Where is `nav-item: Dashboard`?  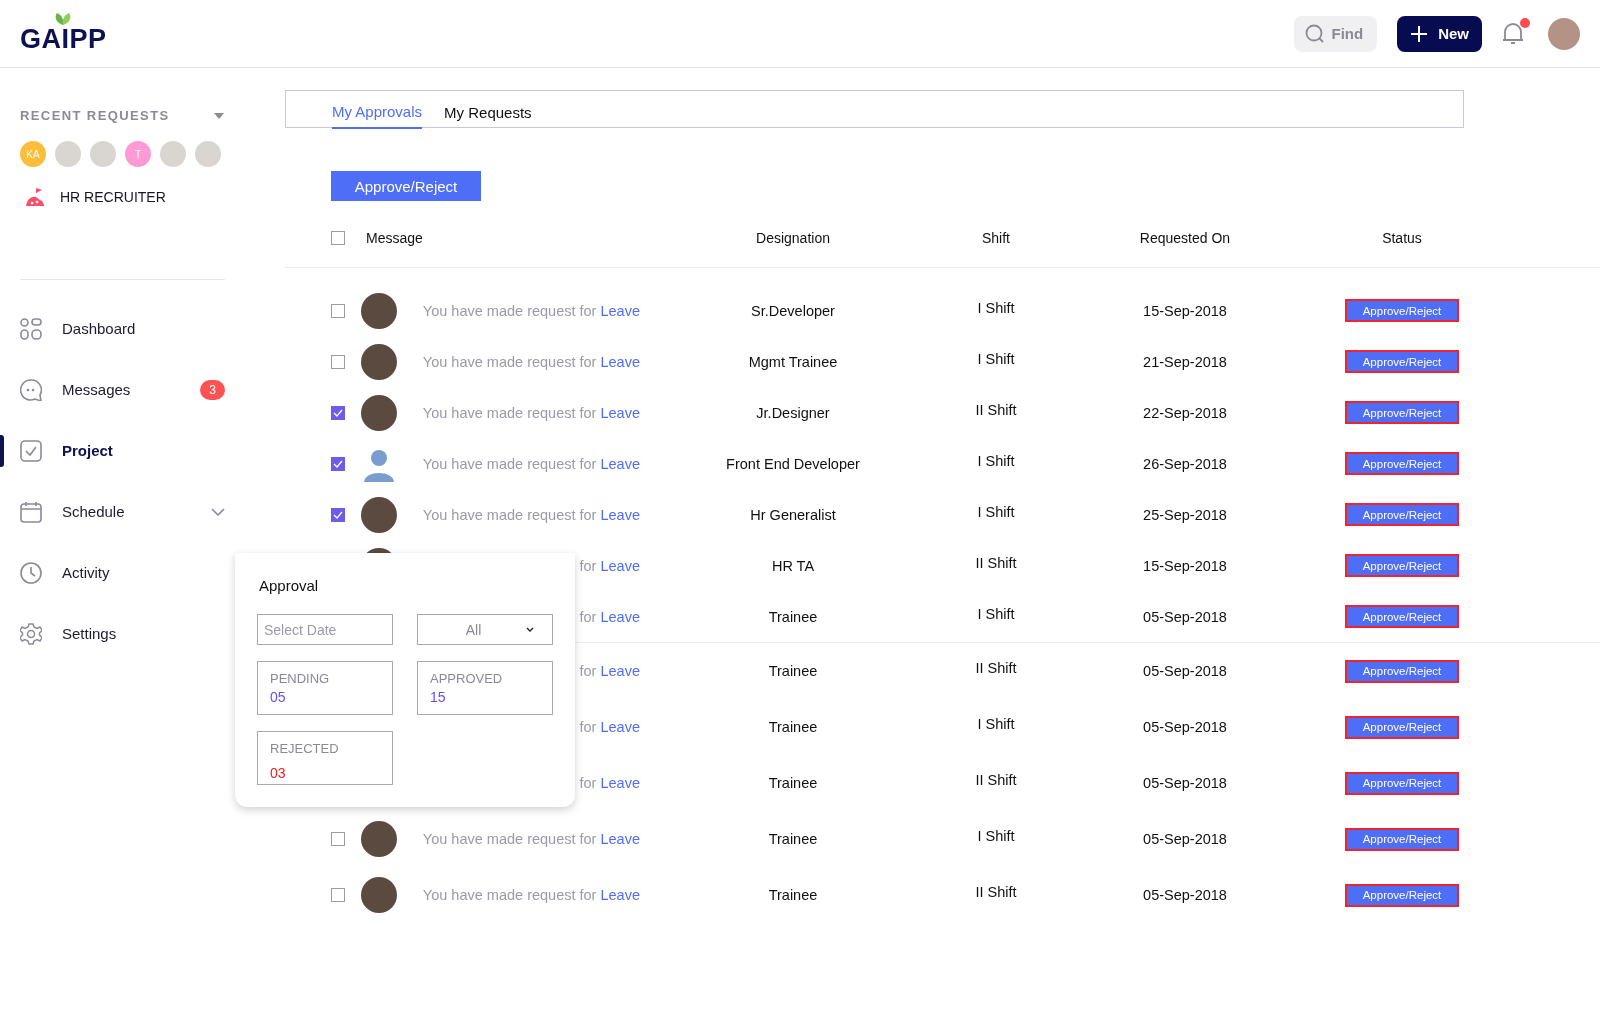 nav-item: Dashboard is located at coordinates (122, 328).